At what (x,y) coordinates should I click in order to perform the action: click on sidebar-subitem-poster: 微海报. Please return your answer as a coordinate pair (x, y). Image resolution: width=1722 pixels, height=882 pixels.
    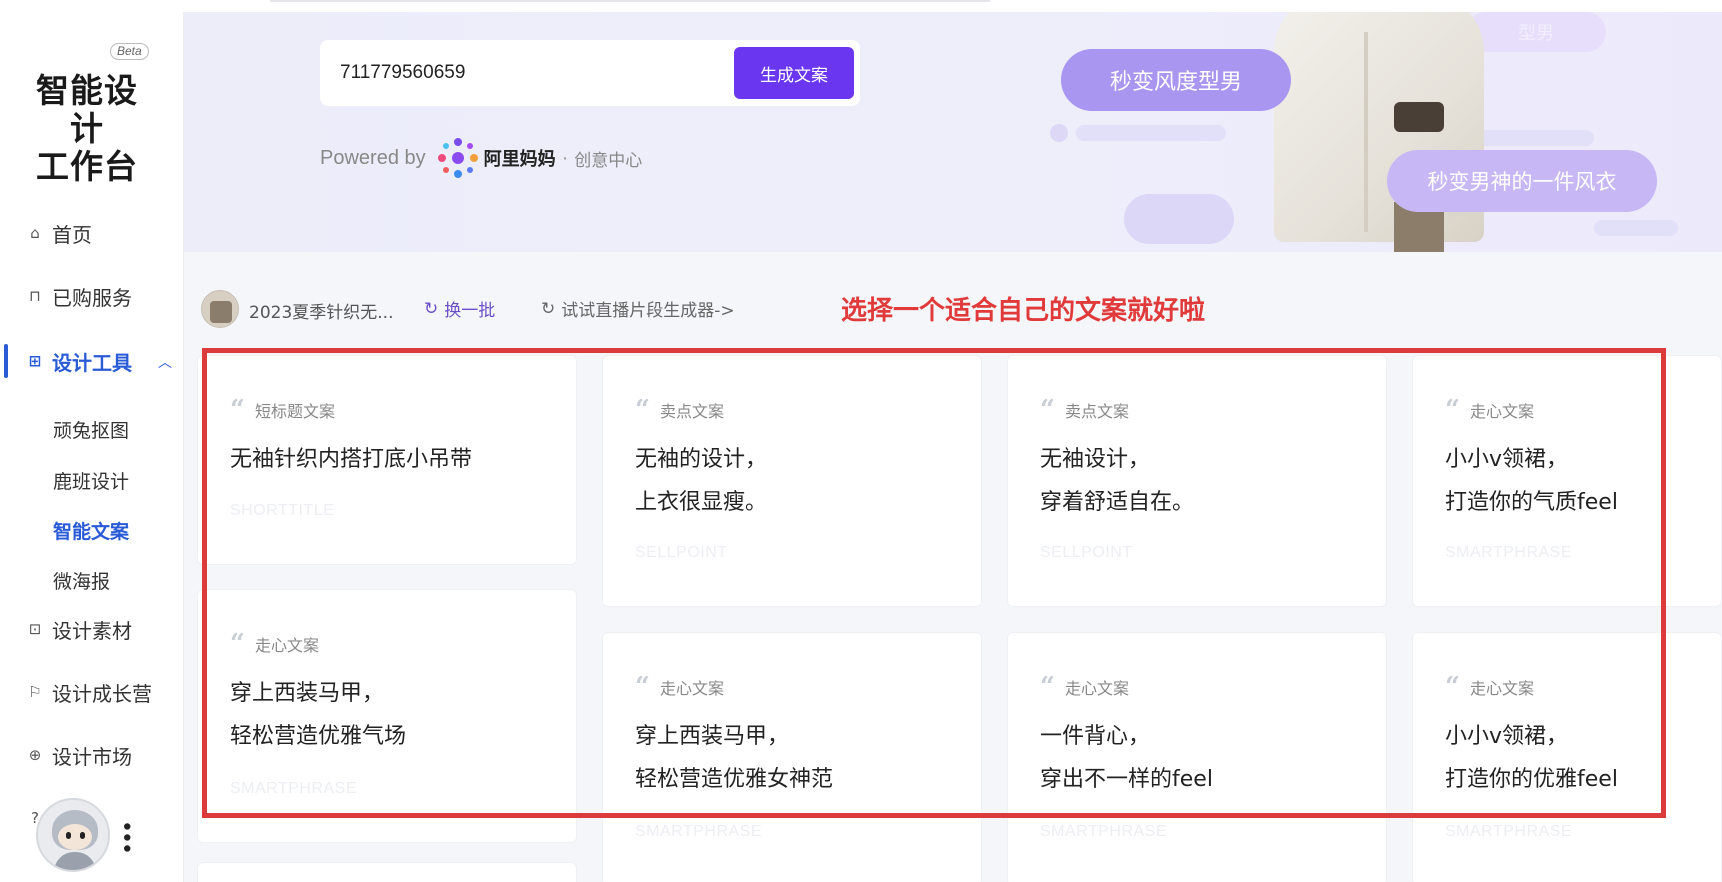
    Looking at the image, I should click on (81, 580).